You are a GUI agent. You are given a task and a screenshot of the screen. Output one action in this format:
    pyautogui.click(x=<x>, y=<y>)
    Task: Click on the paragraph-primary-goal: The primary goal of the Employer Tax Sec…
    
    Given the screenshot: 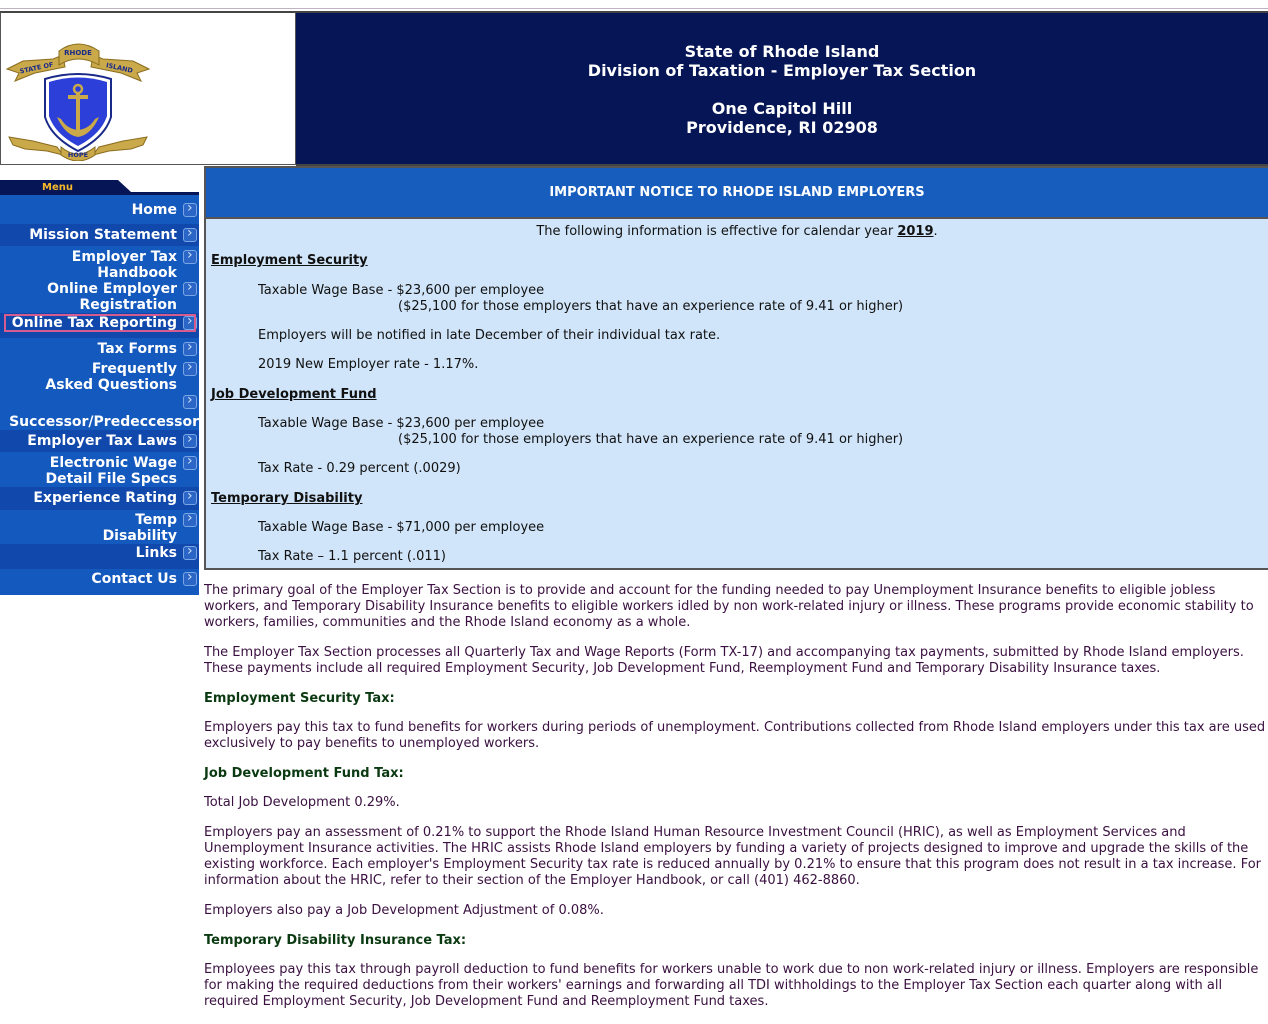 What is the action you would take?
    pyautogui.click(x=729, y=606)
    